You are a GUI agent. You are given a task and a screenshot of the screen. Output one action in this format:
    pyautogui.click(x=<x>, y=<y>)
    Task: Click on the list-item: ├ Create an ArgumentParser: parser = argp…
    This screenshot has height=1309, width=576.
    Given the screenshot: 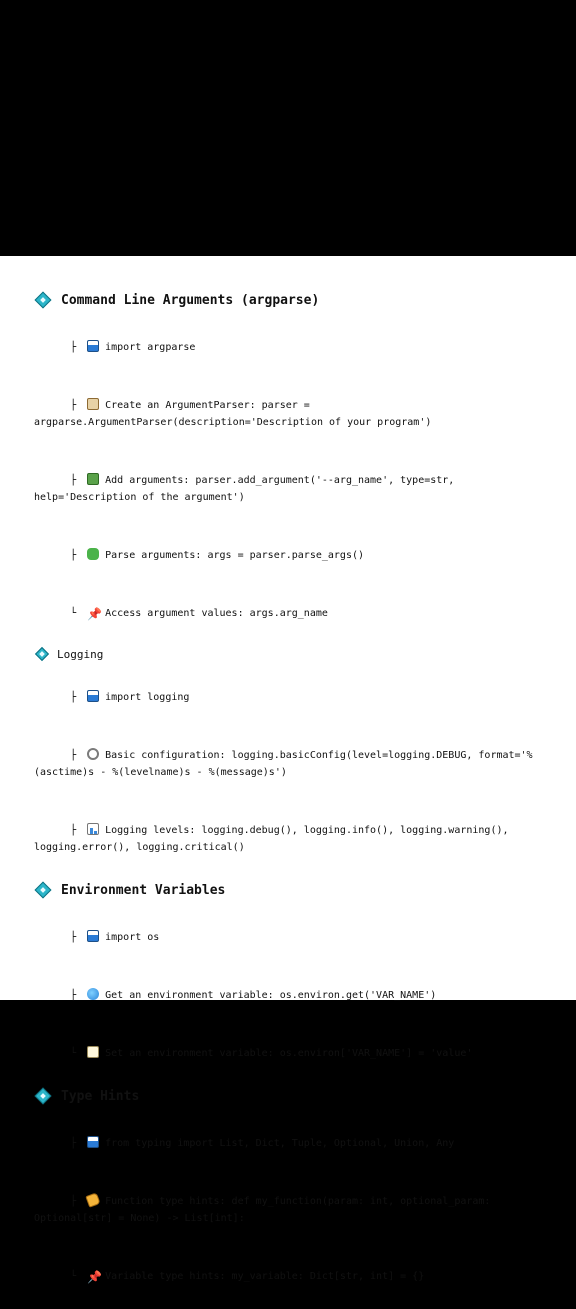 What is the action you would take?
    pyautogui.click(x=292, y=414)
    